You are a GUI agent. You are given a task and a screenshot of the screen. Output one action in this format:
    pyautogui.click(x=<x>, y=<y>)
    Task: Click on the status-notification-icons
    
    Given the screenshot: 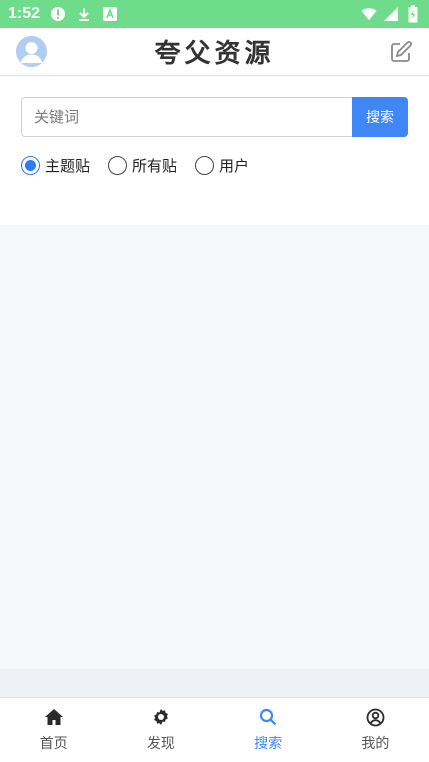 What is the action you would take?
    pyautogui.click(x=84, y=14)
    